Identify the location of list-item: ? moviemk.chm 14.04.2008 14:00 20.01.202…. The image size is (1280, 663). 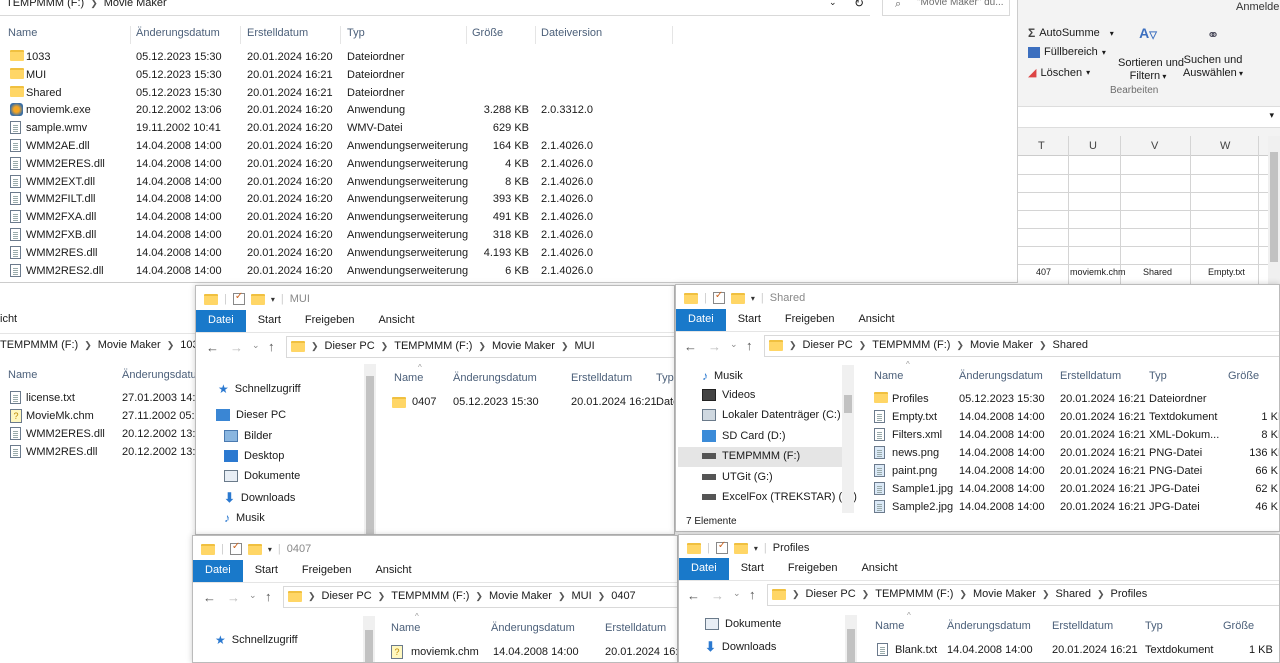
(534, 653).